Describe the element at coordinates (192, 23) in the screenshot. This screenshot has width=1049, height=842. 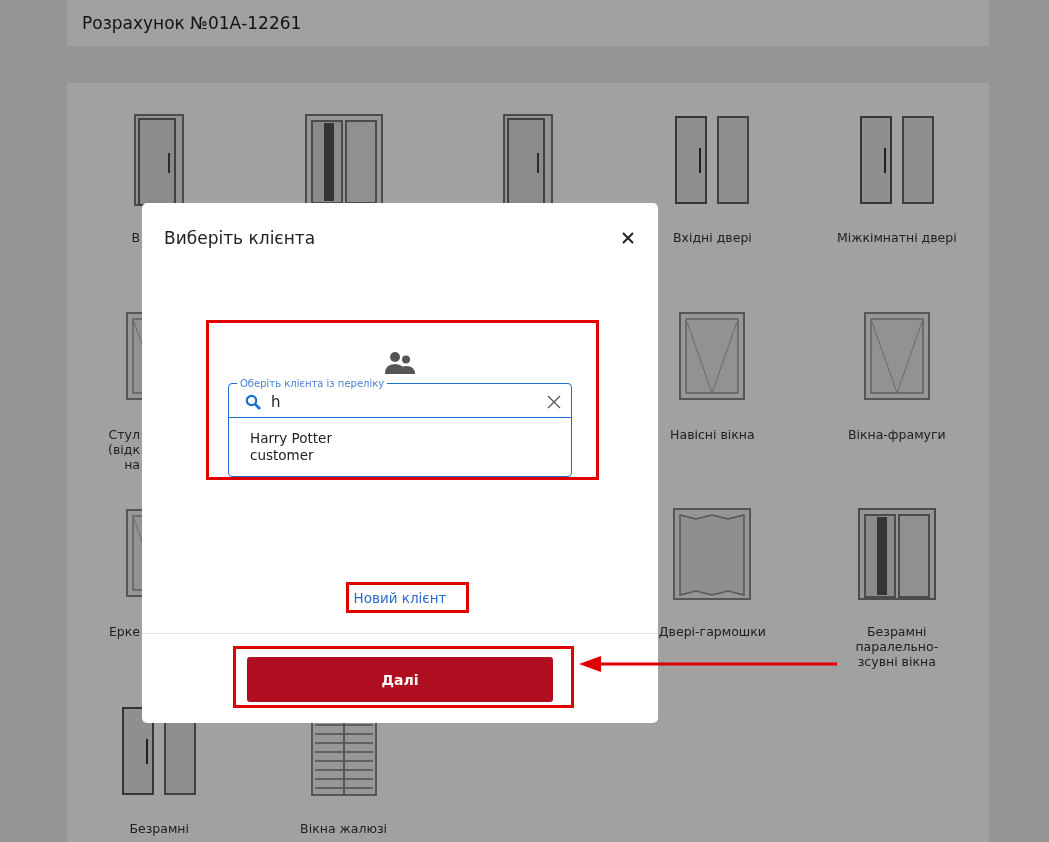
I see `page-title: Розрахунок №01А-12261` at that location.